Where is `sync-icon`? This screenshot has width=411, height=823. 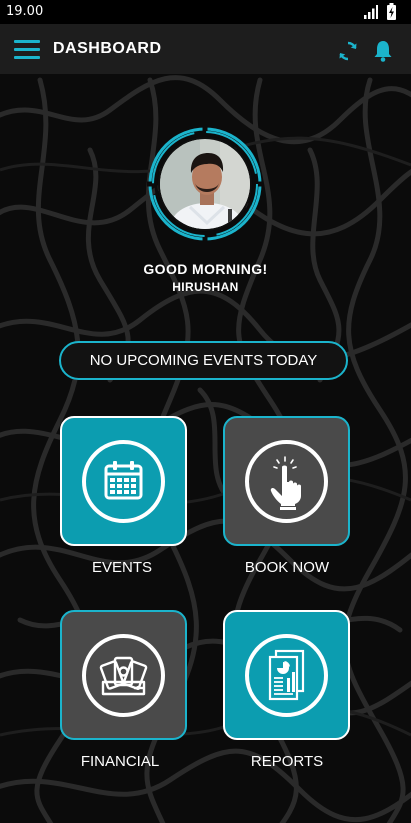
sync-icon is located at coordinates (348, 51).